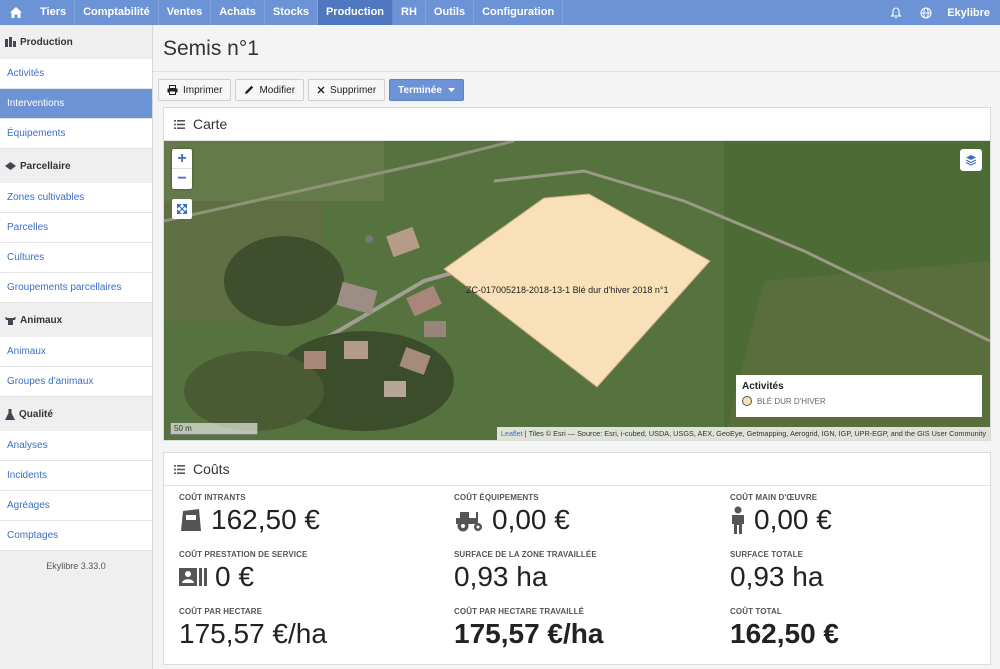  Describe the element at coordinates (353, 90) in the screenshot. I see `delete-label: Supprimer` at that location.